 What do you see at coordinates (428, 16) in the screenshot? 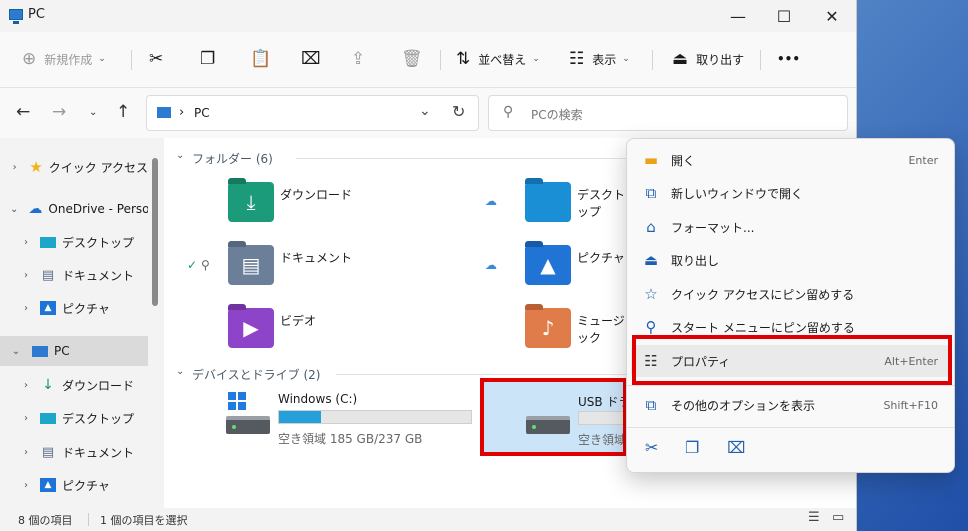
I see `title-bar: PC — ☐ ✕` at bounding box center [428, 16].